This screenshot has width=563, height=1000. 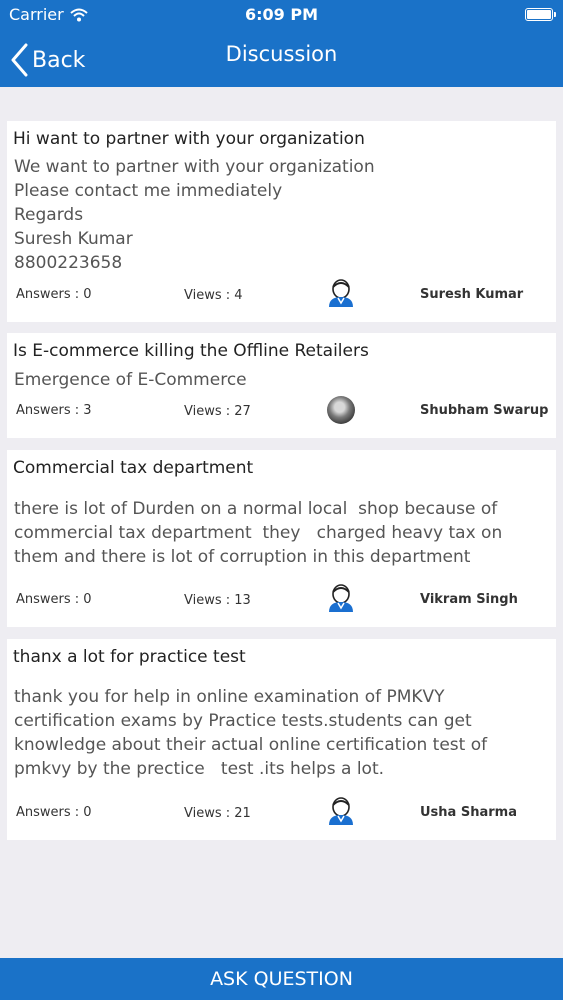 I want to click on status-bar: Carrier 6:09 PM, so click(x=281, y=15).